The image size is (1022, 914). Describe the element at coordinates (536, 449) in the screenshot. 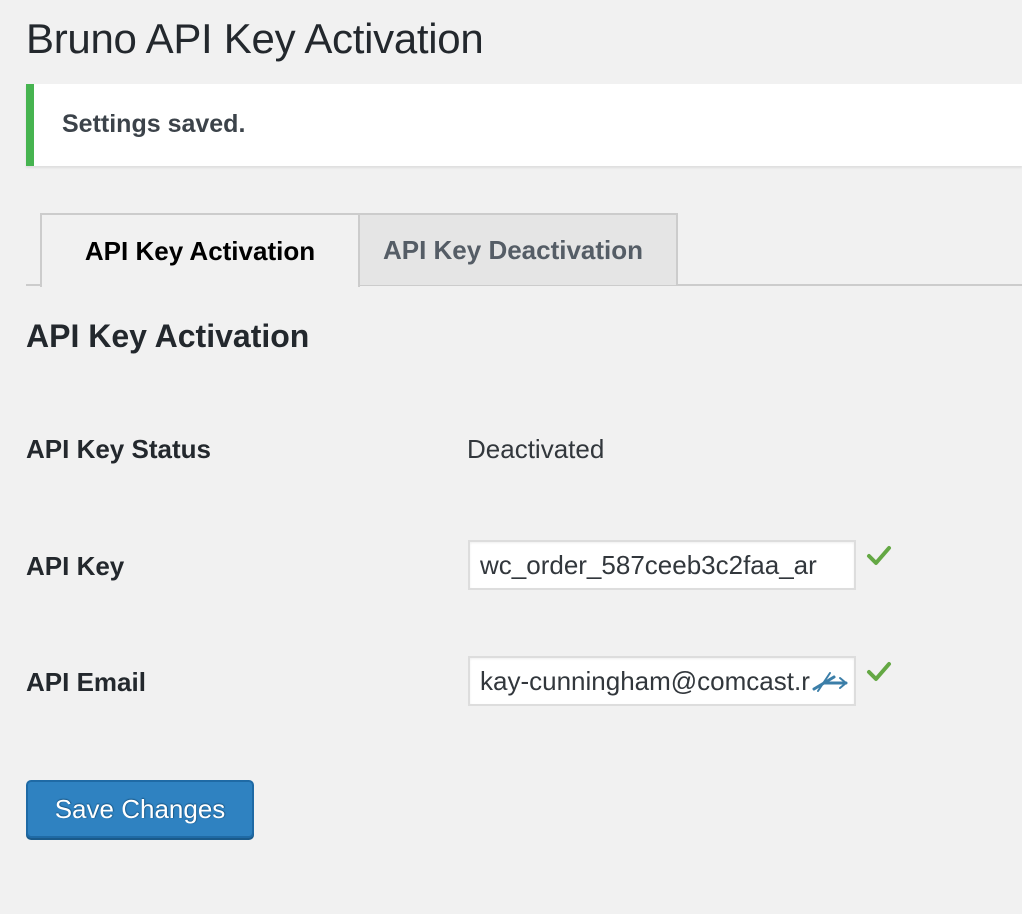

I see `api-key-status-value: Deactivated` at that location.